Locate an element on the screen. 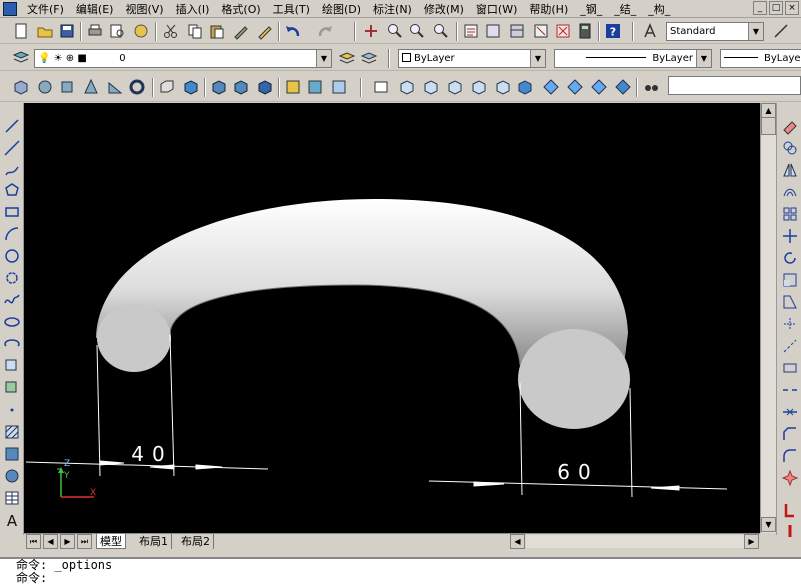 The width and height of the screenshot is (801, 585). menu-format: 格式(O) is located at coordinates (240, 9).